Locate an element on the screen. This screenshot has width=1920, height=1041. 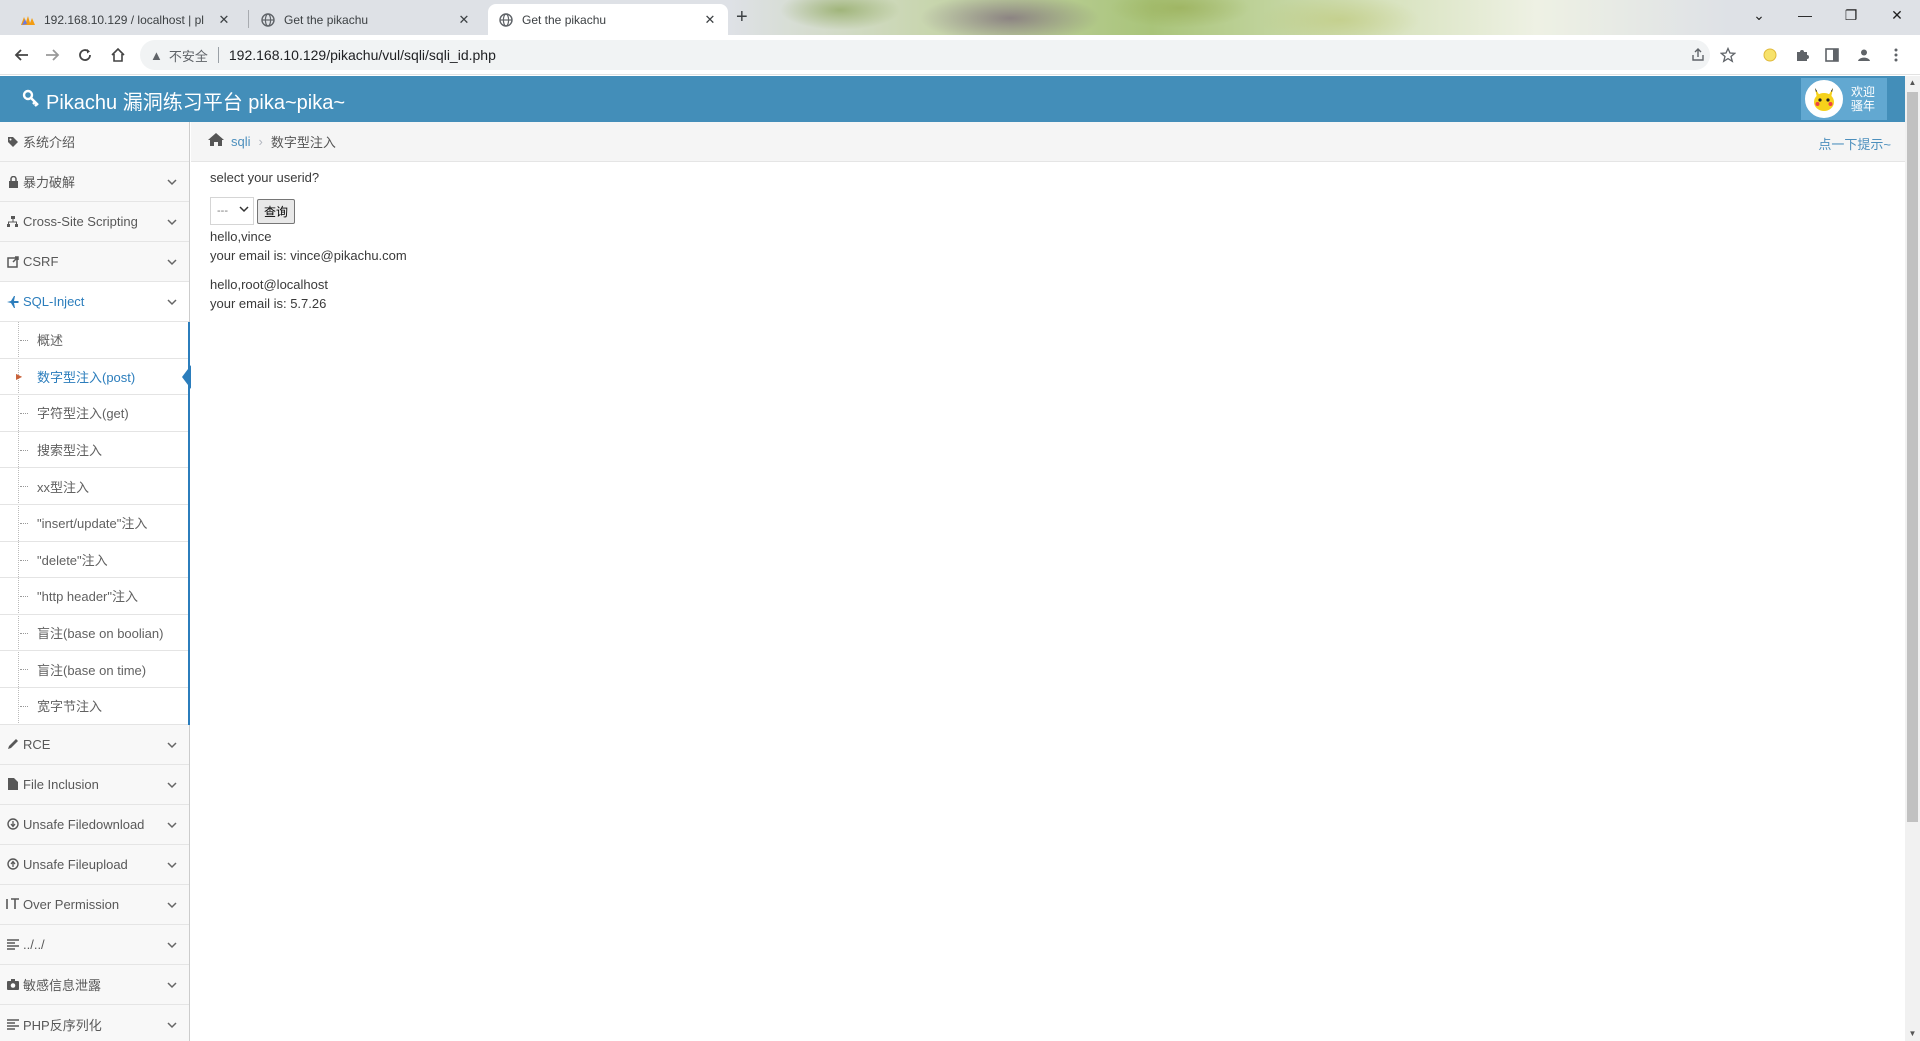
submenu-item-insert-update: "insert/update"注入 is located at coordinates (94, 523).